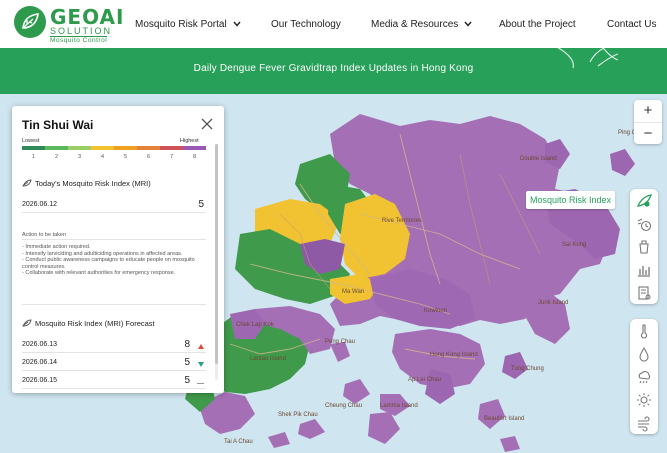 Image resolution: width=667 pixels, height=453 pixels. What do you see at coordinates (648, 111) in the screenshot?
I see `zoom-in-button: +` at bounding box center [648, 111].